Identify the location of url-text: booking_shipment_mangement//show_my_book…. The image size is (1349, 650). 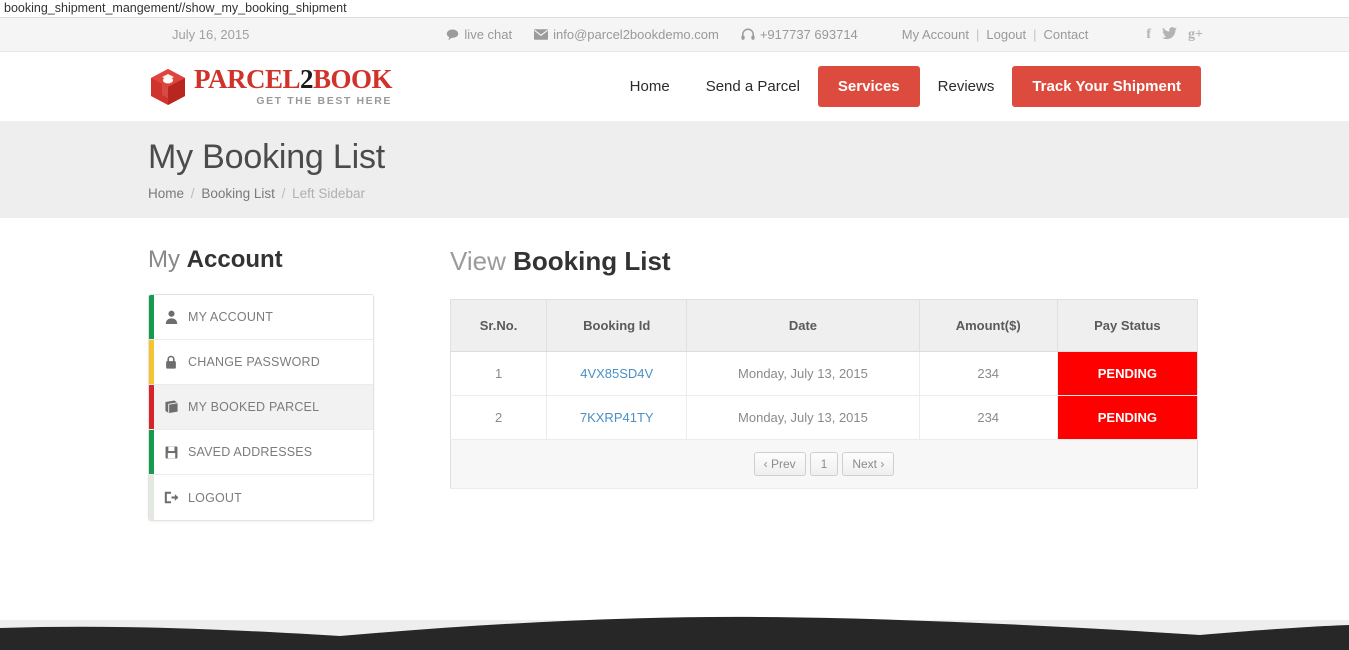
(175, 8).